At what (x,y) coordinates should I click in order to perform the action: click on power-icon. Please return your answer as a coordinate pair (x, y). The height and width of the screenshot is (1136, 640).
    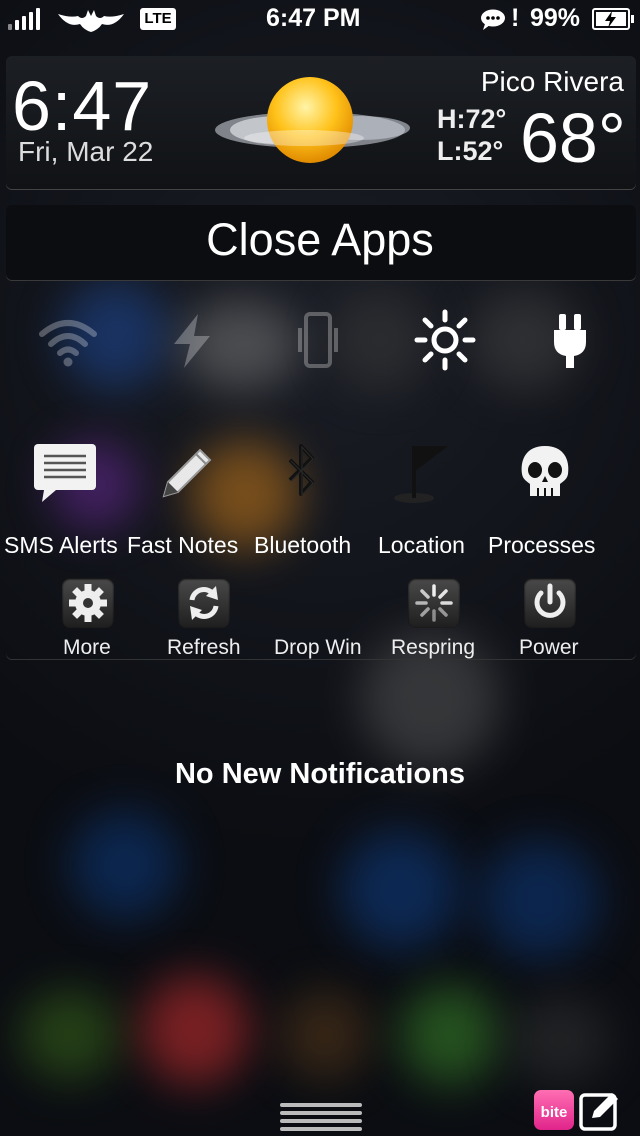
    Looking at the image, I should click on (550, 600).